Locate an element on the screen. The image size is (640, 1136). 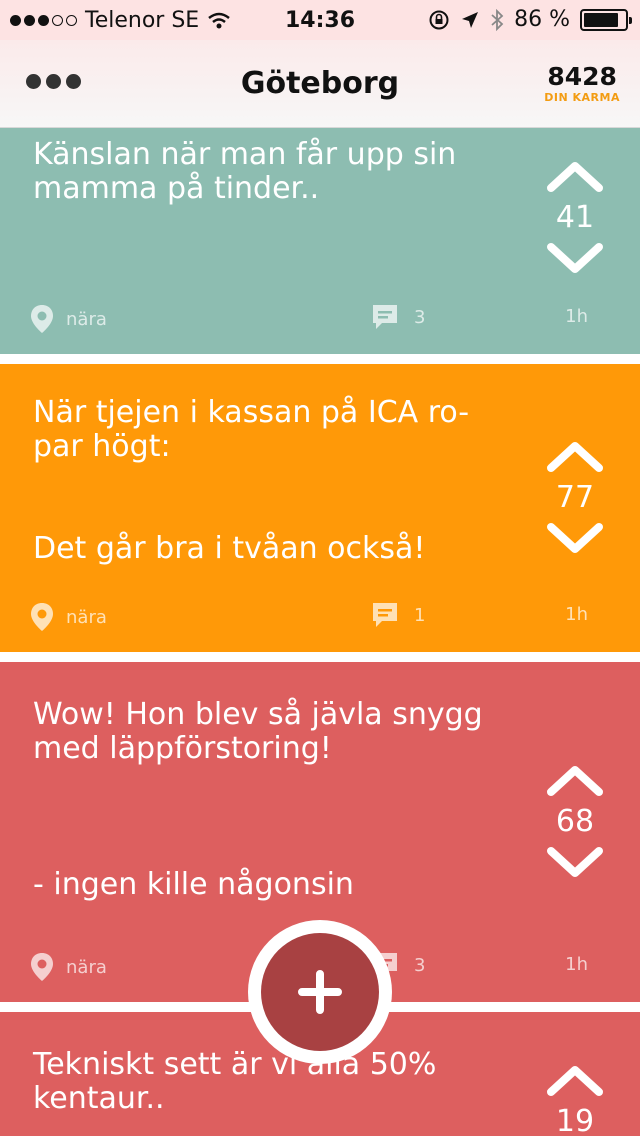
vote-control: 41 is located at coordinates (575, 217).